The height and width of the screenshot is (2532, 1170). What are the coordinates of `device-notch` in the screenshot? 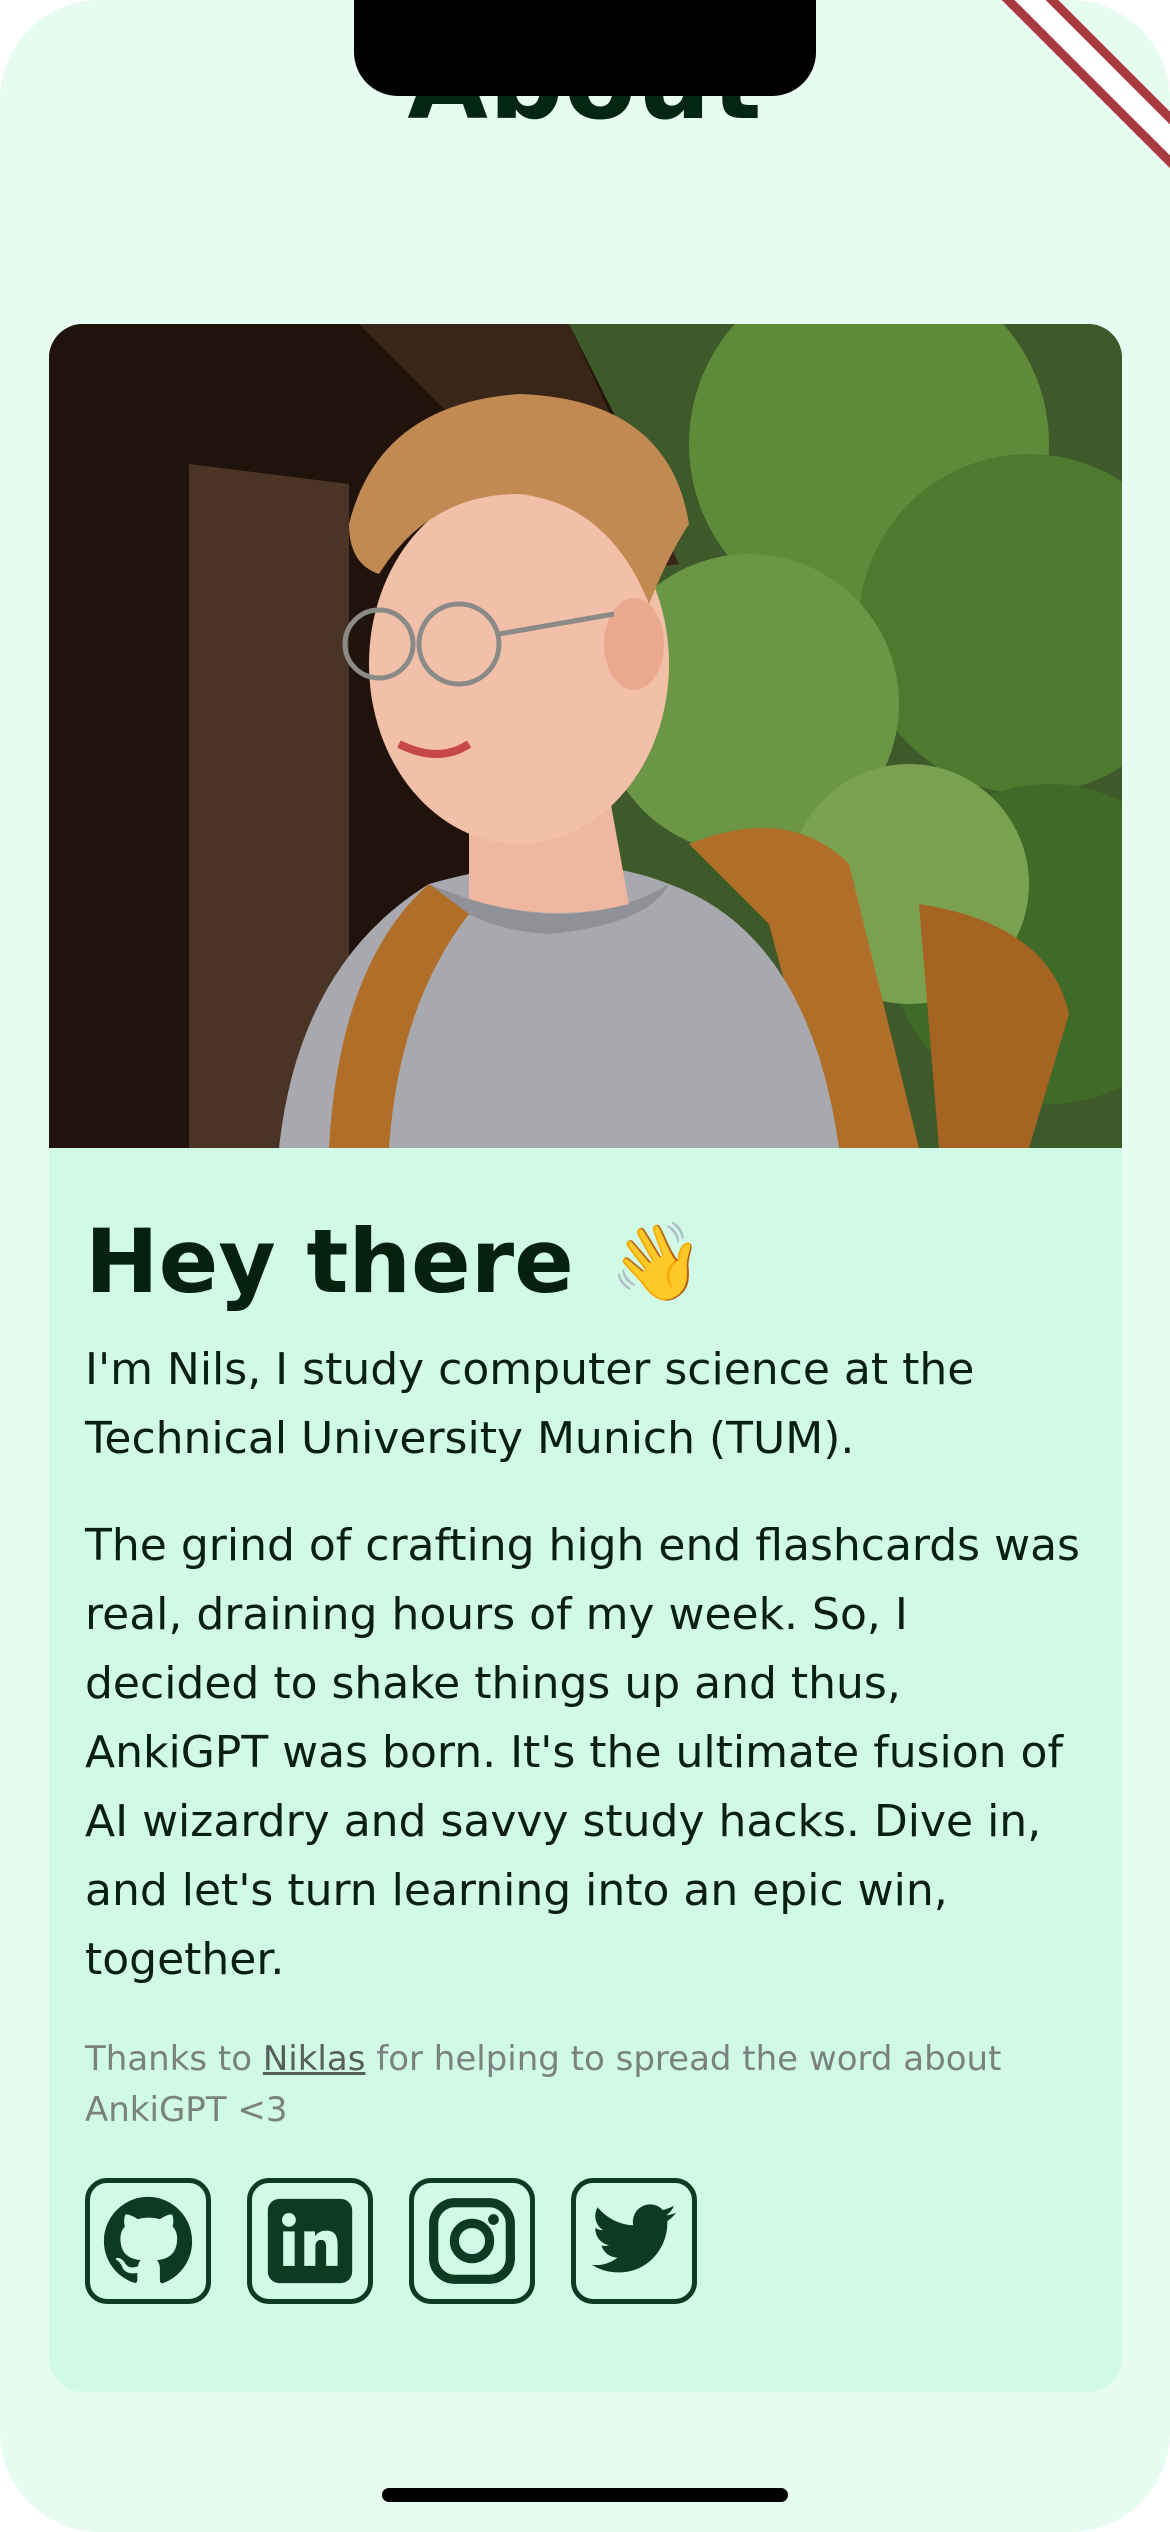 It's located at (585, 48).